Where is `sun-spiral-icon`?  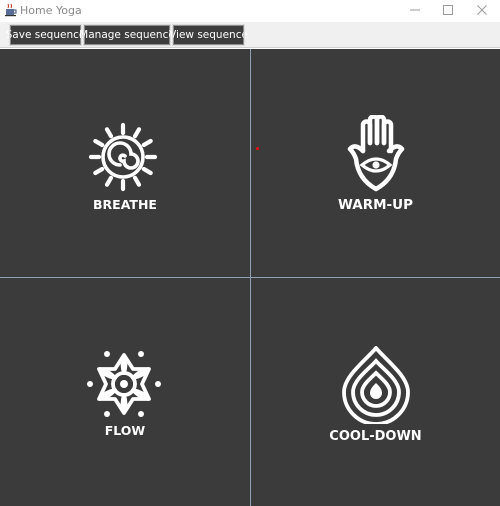 sun-spiral-icon is located at coordinates (123, 157).